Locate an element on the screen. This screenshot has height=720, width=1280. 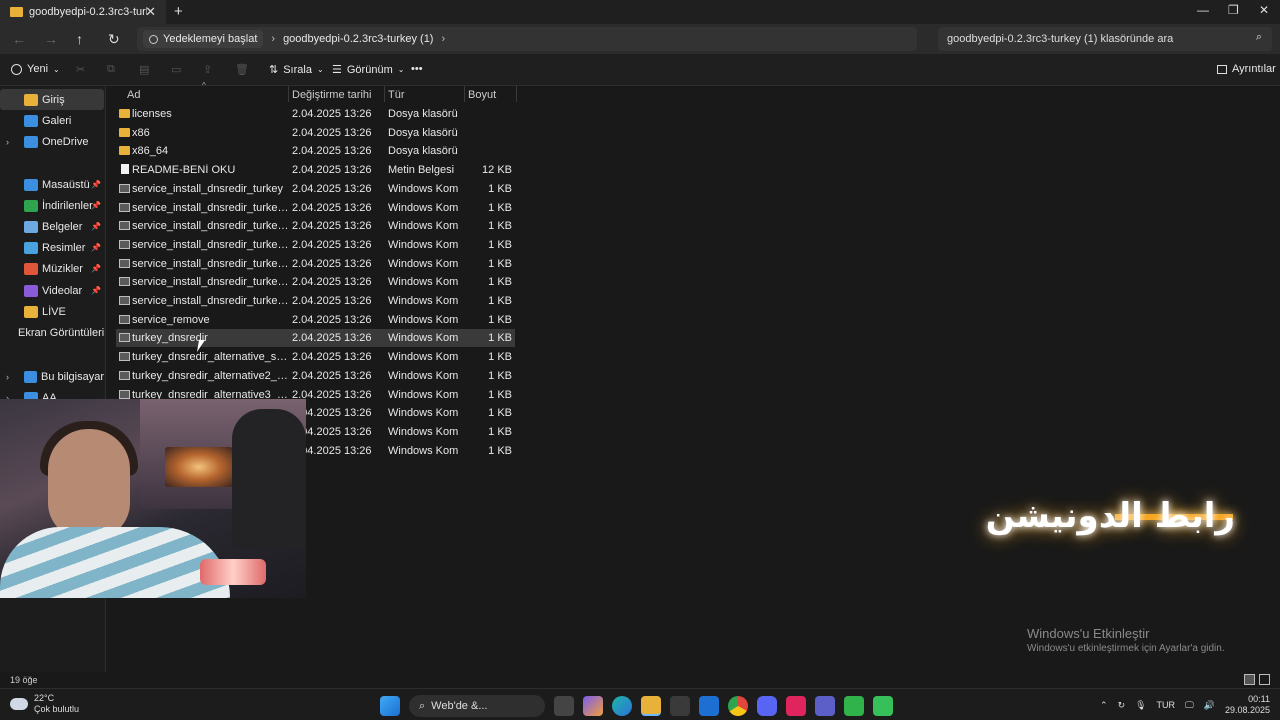
sidebar-item-6: Resimler 📌 is located at coordinates (52, 247).